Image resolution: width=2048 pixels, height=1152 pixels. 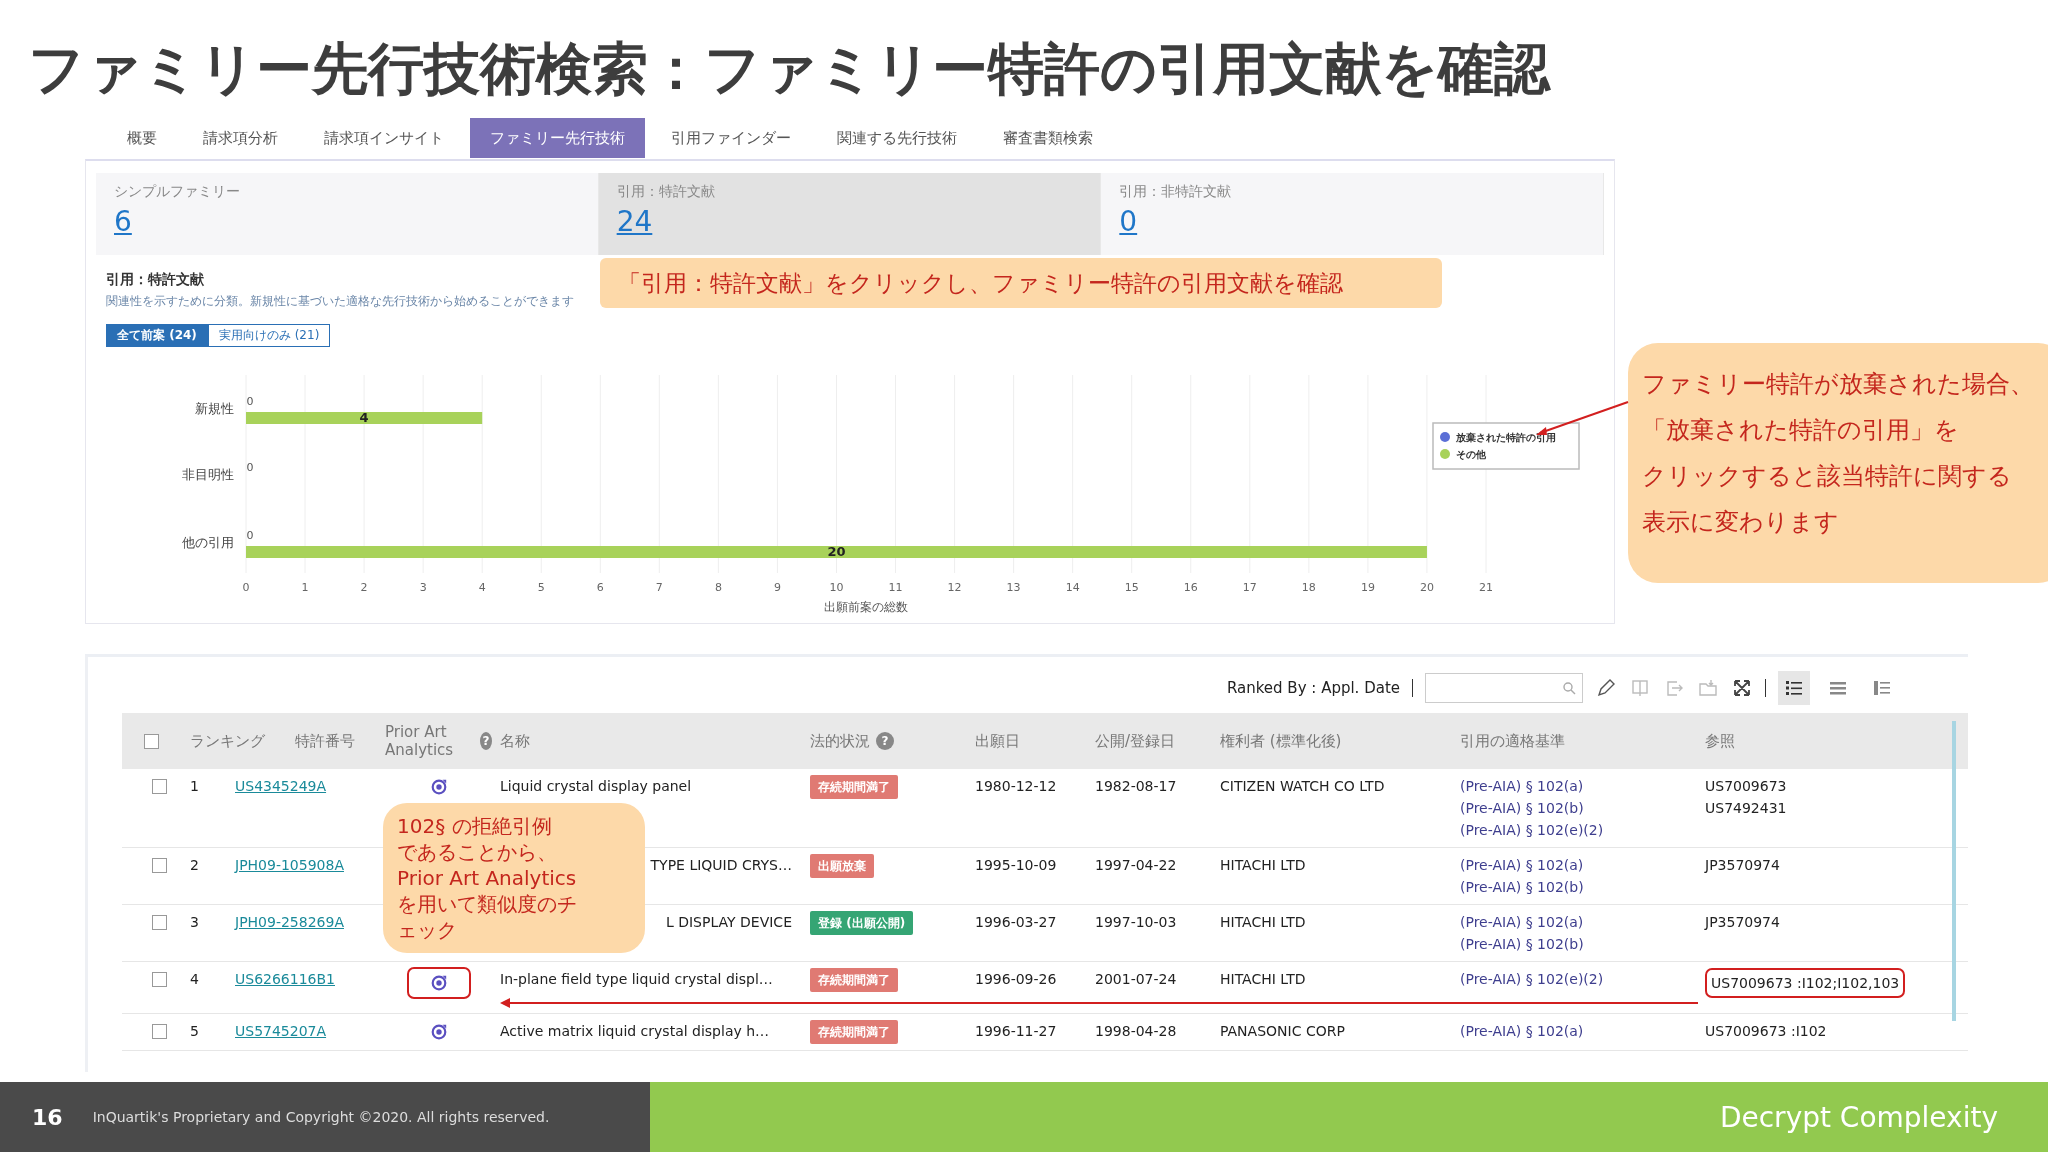 What do you see at coordinates (1176, 192) in the screenshot?
I see `stat-label: 引用：非特許文献` at bounding box center [1176, 192].